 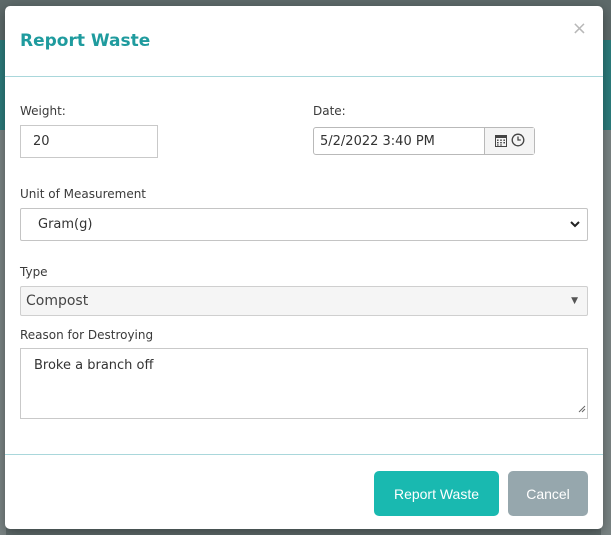 I want to click on clock-icon, so click(x=518, y=141).